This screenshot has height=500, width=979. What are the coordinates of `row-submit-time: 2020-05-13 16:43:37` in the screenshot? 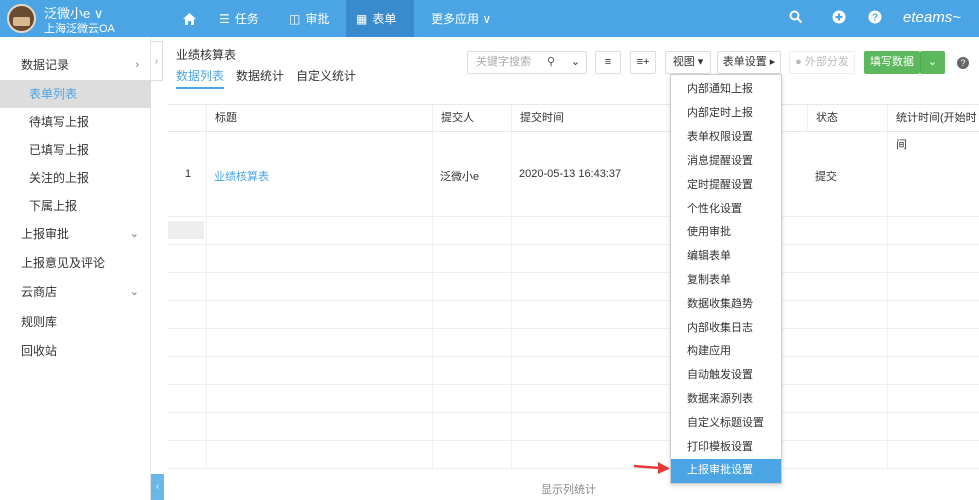 It's located at (570, 174).